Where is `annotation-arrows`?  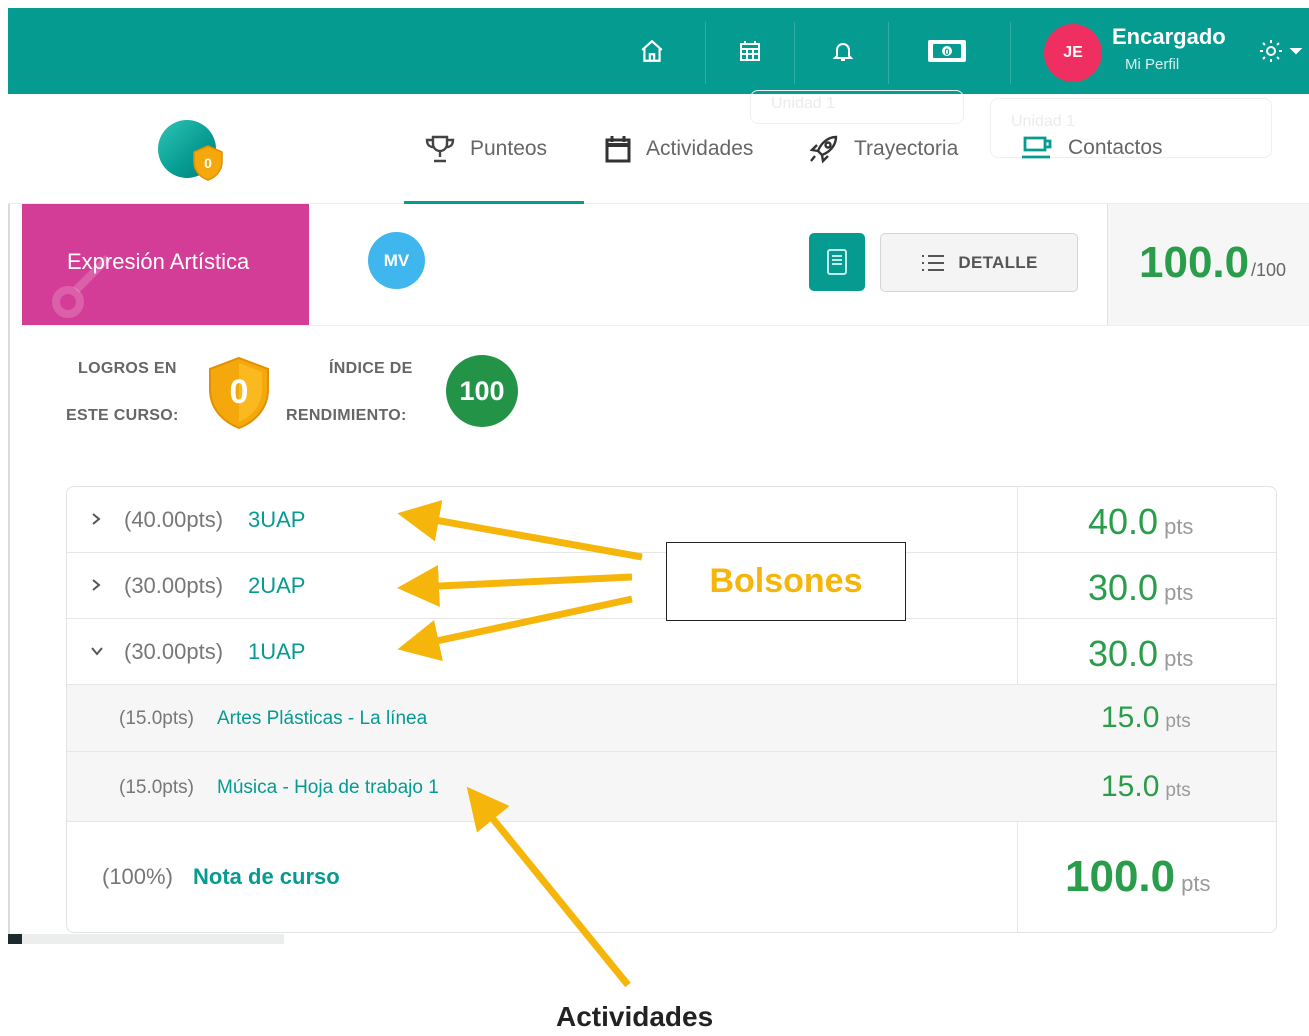 annotation-arrows is located at coordinates (520, 744).